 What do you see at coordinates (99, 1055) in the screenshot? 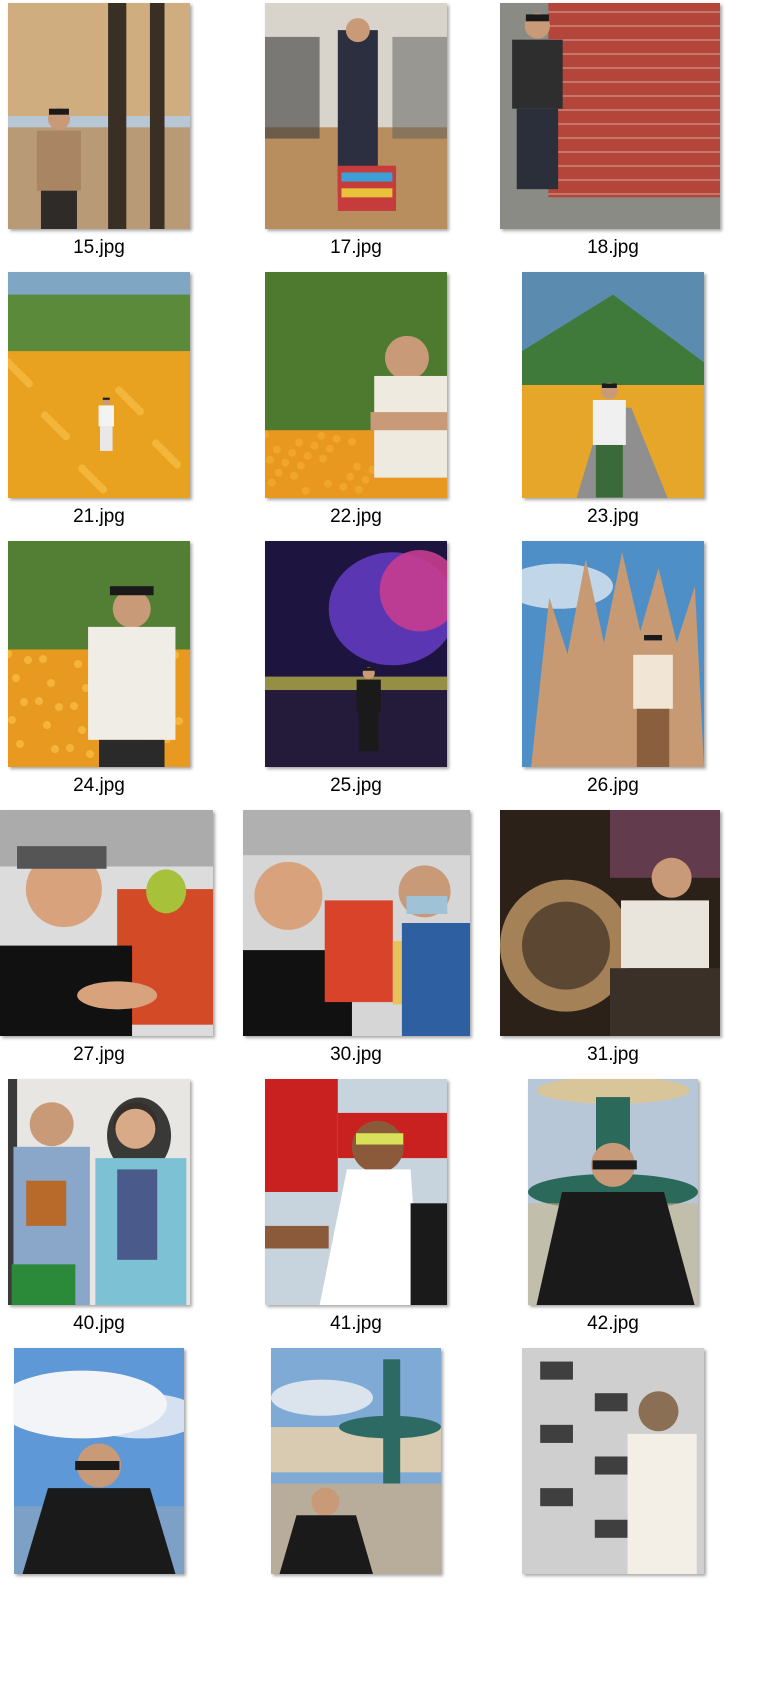
I see `file-name-label: 27.jpg` at bounding box center [99, 1055].